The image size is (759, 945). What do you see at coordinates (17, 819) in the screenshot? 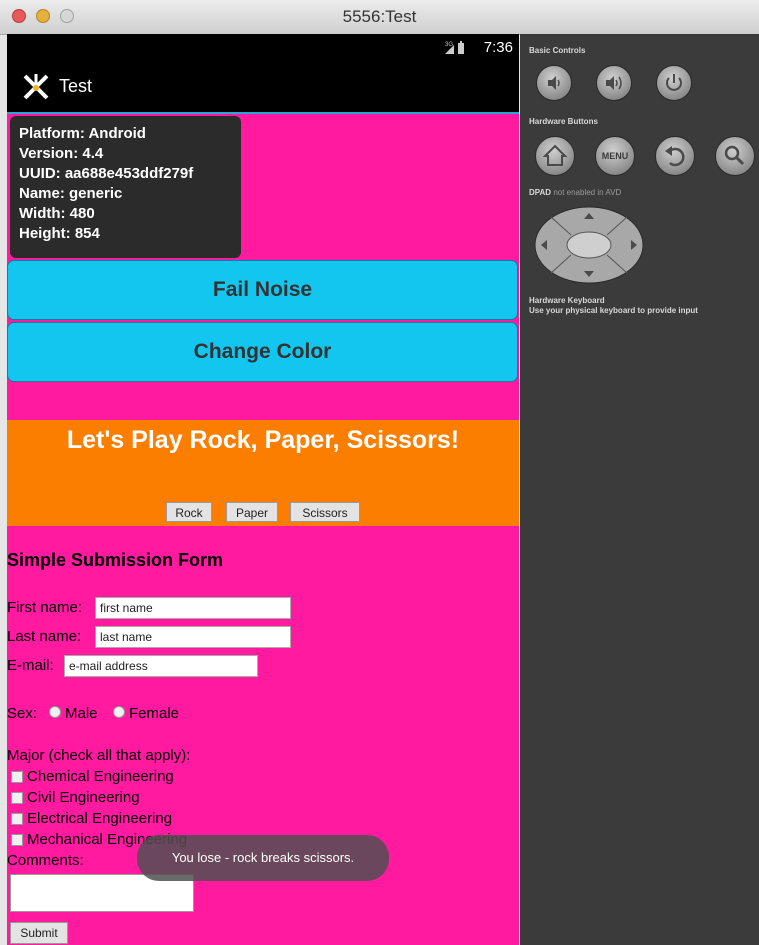
I see `electrical-engineering-checkbox` at bounding box center [17, 819].